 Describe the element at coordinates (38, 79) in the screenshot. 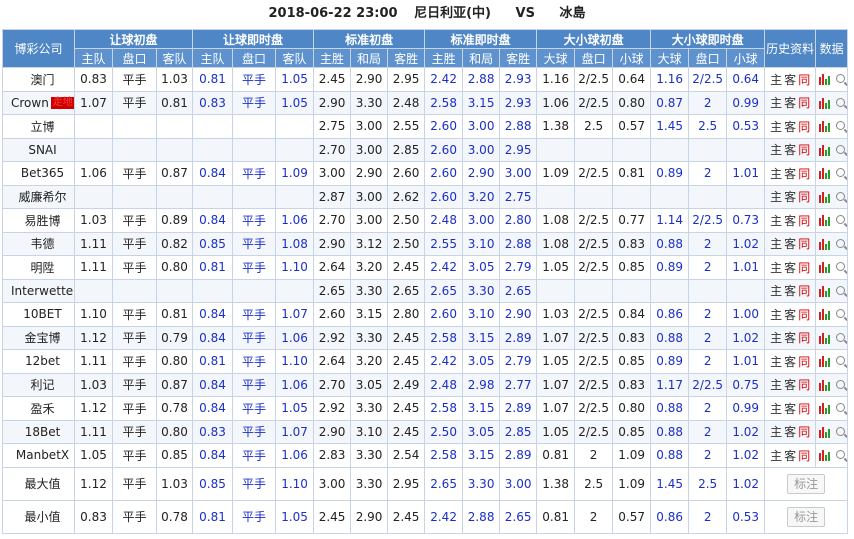

I see `company-name: 澳门` at that location.